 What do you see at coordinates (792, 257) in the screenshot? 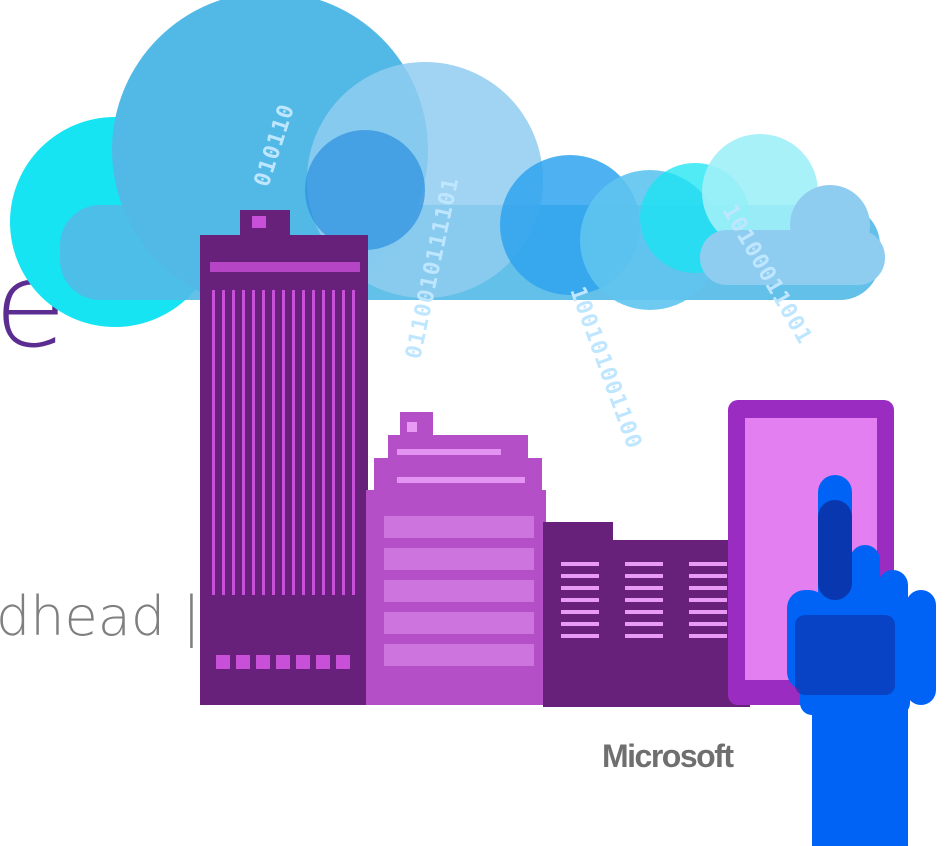
I see `cloud-base` at bounding box center [792, 257].